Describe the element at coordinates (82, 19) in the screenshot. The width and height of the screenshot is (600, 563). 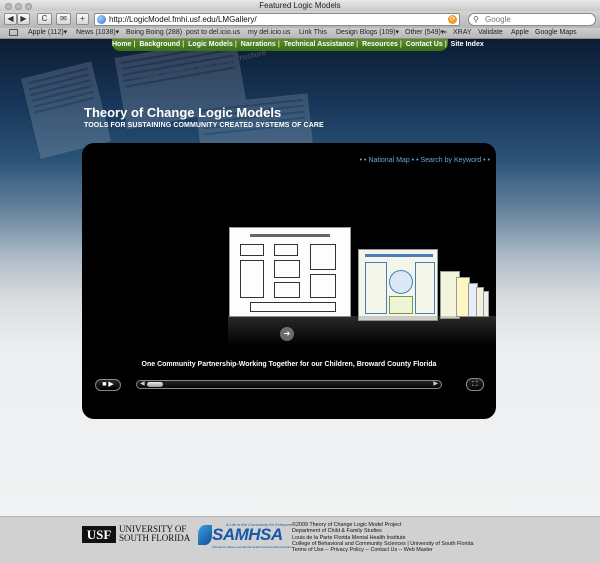
I see `new-tab-button: +` at that location.